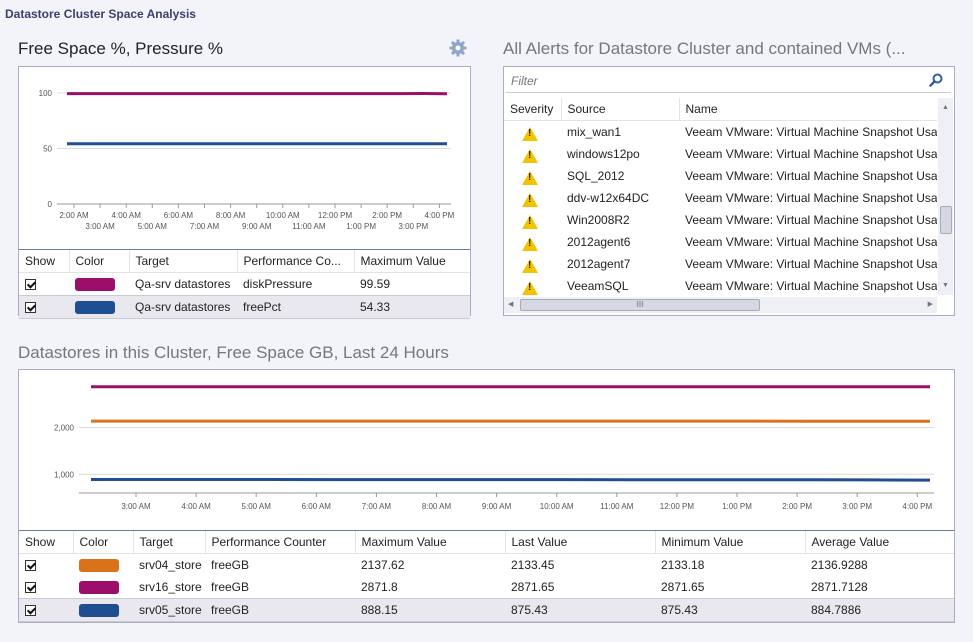 The width and height of the screenshot is (973, 642). What do you see at coordinates (379, 587) in the screenshot?
I see `max-cell: 2871.8` at bounding box center [379, 587].